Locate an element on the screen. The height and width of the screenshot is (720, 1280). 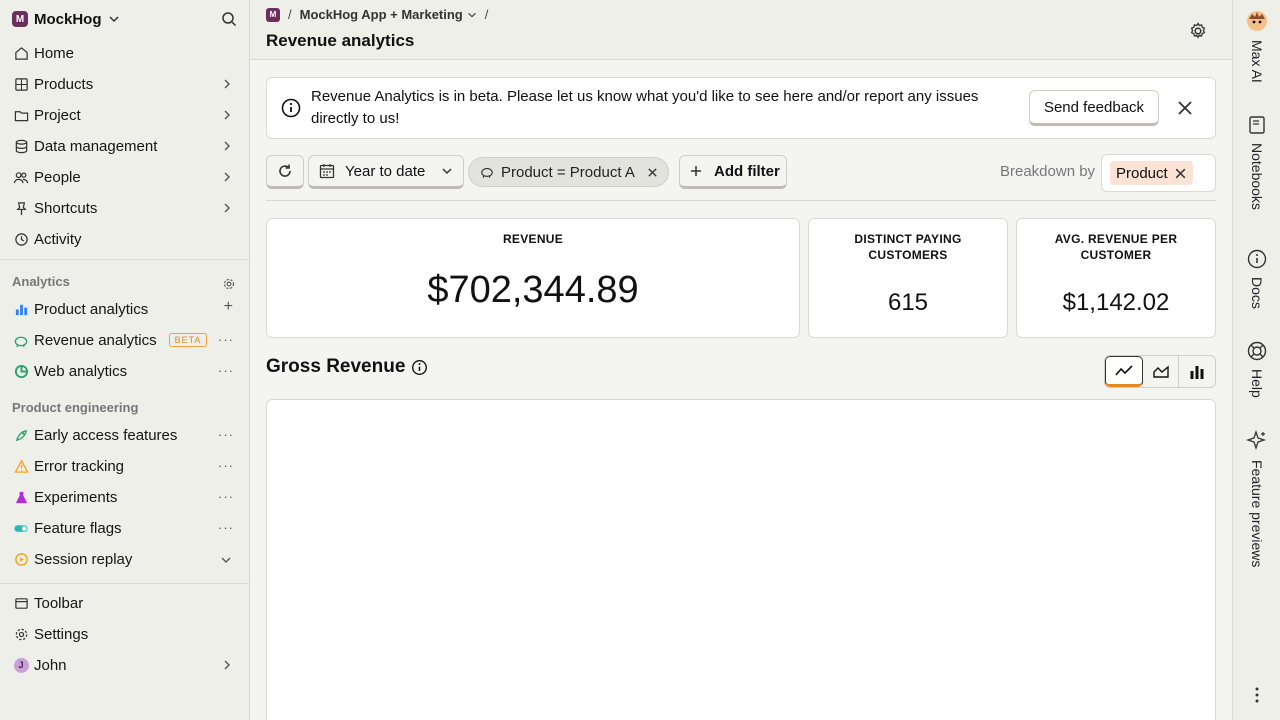
hedgehog-avatar-icon is located at coordinates (1257, 21).